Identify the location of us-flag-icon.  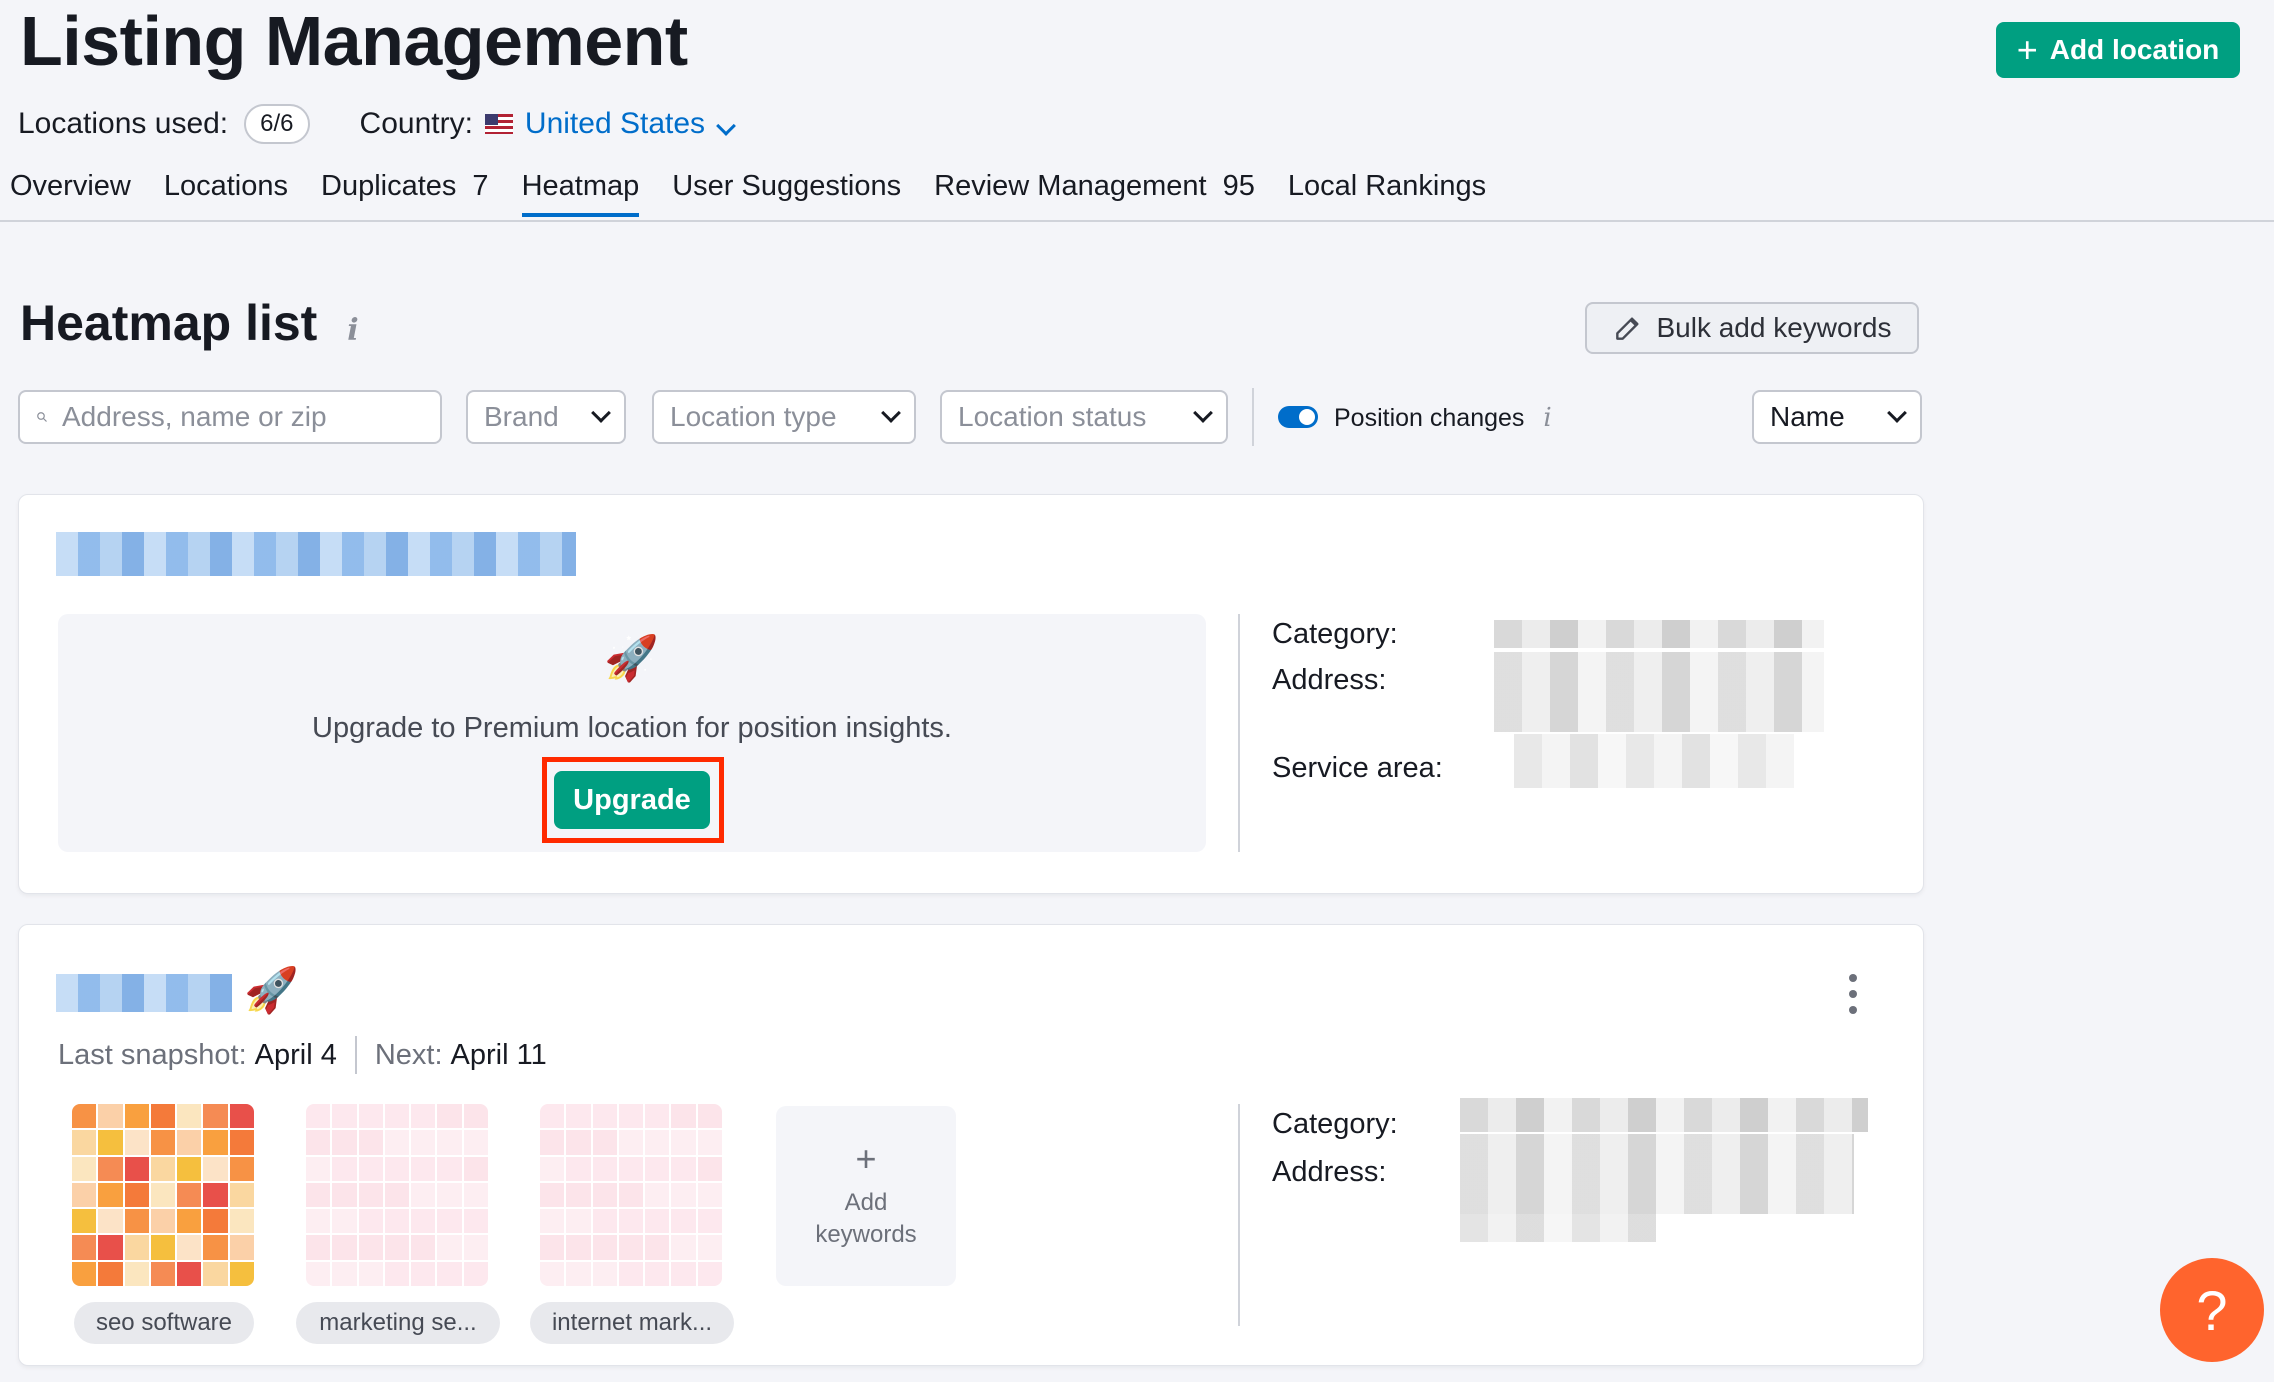
(498, 124).